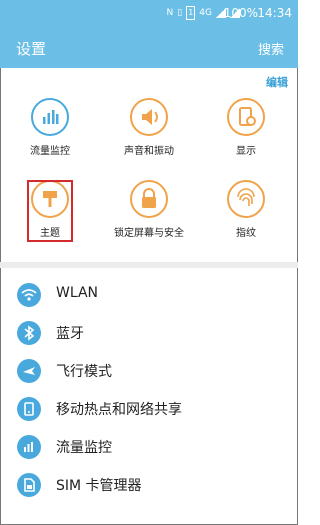 The image size is (320, 525). I want to click on list-item-data-usage: 流量监控, so click(149, 447).